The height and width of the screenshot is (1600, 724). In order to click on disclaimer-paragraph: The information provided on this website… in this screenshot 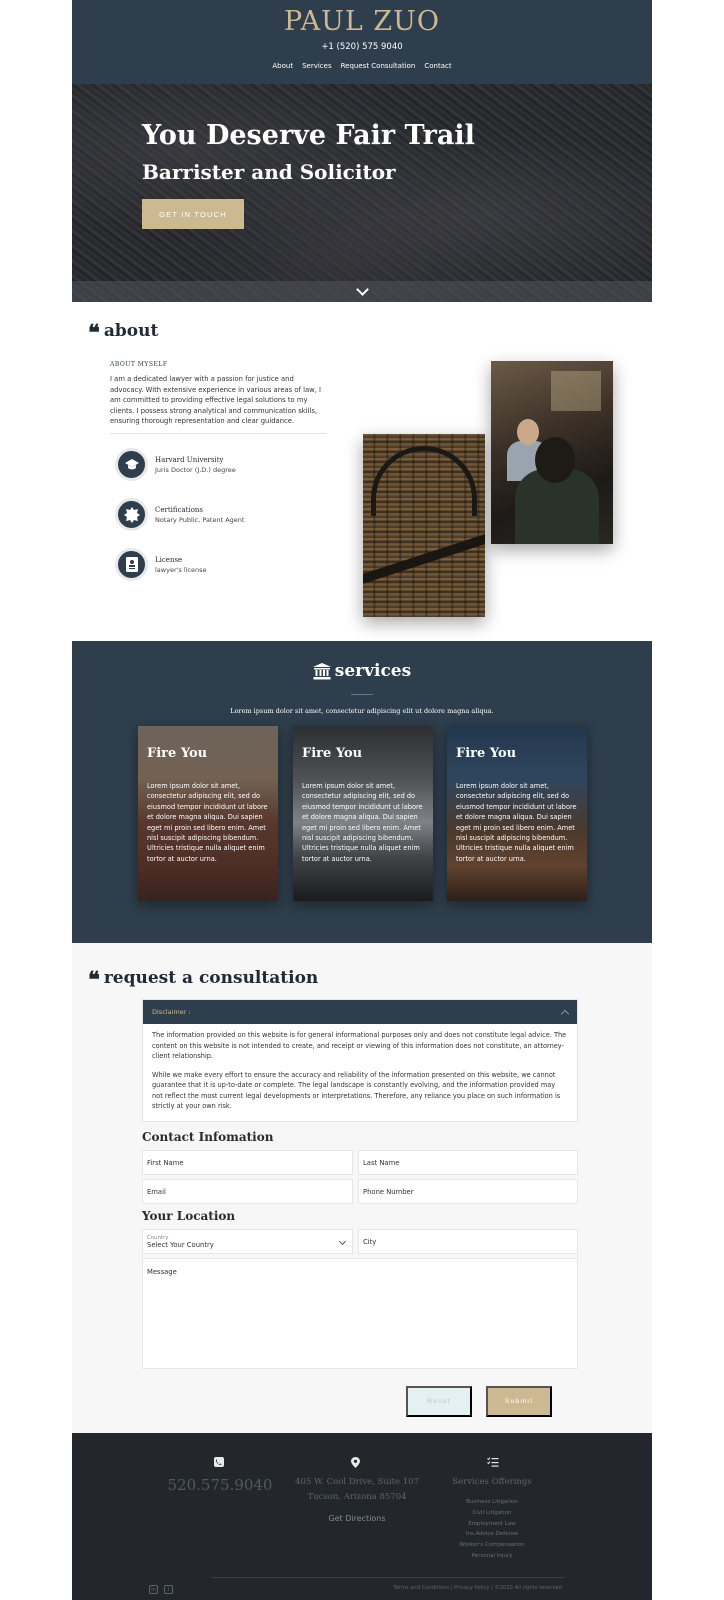, I will do `click(359, 1045)`.